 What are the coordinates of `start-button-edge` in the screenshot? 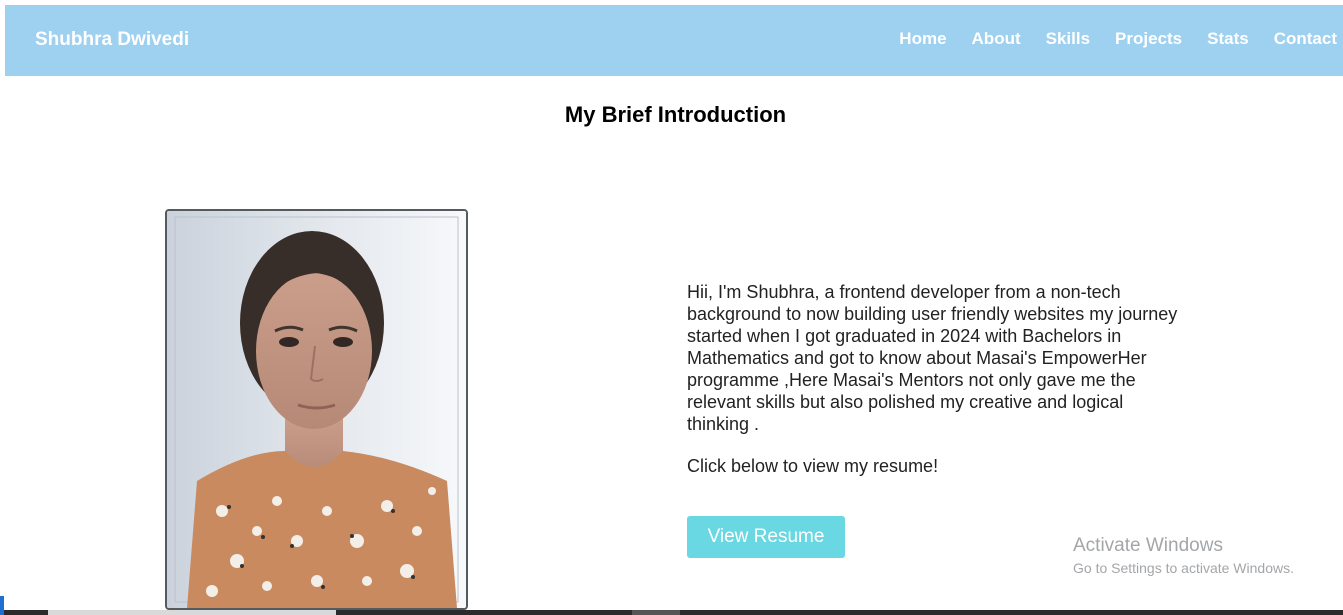 It's located at (2, 605).